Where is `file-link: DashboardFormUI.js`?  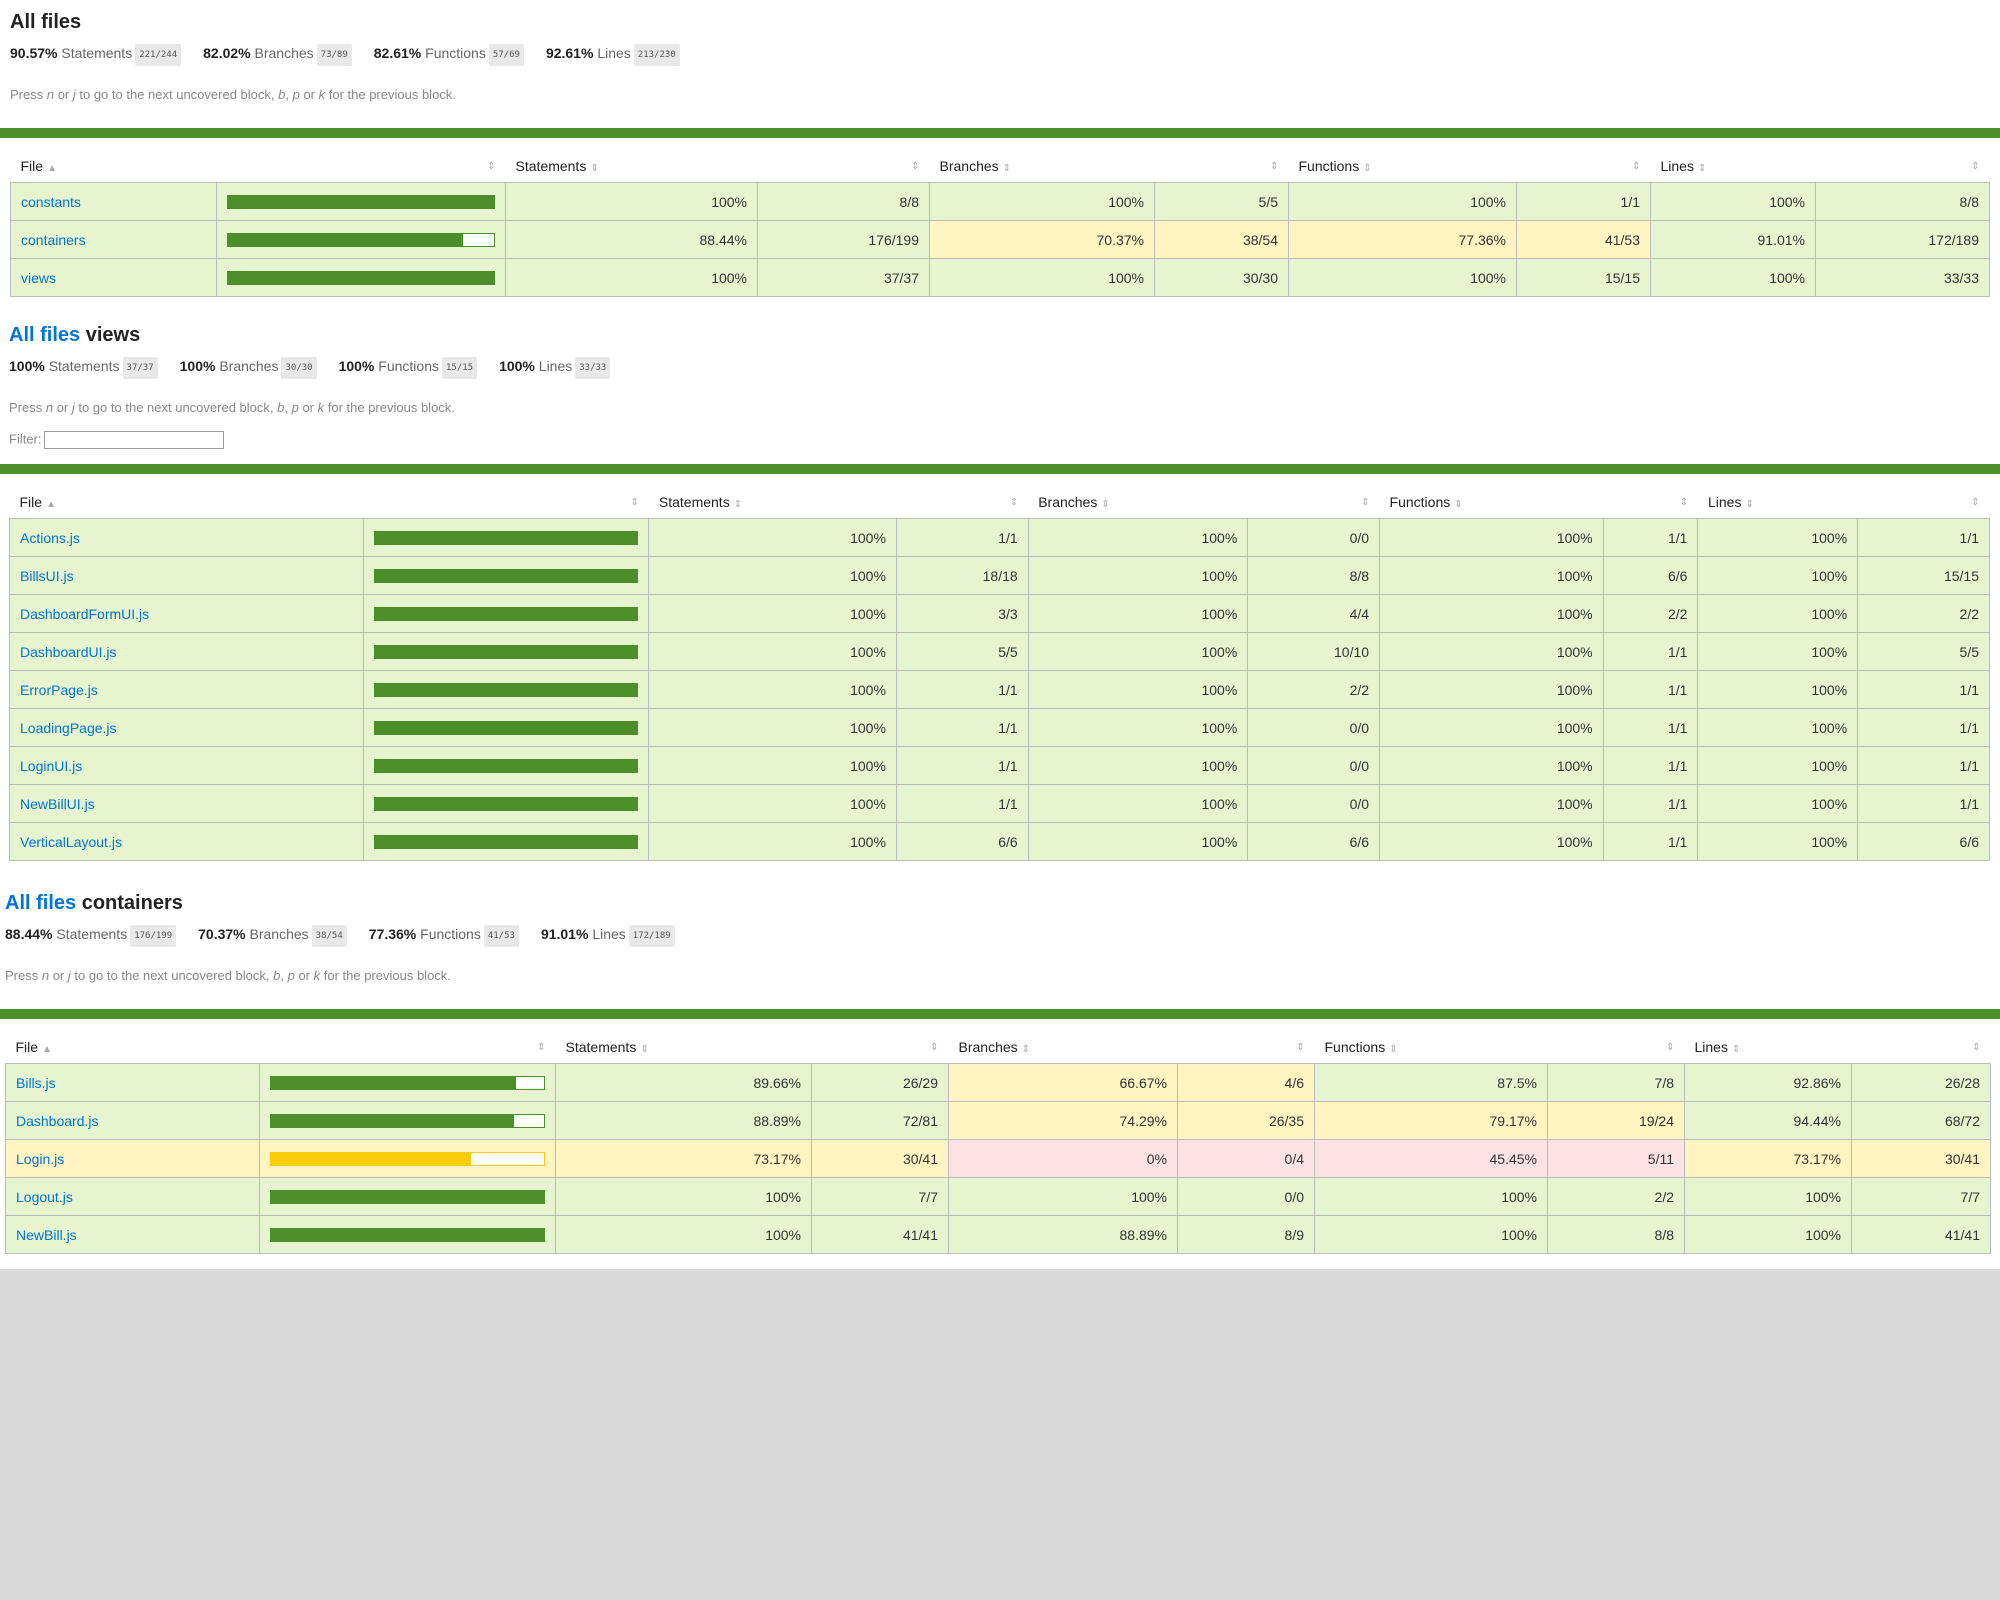 file-link: DashboardFormUI.js is located at coordinates (84, 614).